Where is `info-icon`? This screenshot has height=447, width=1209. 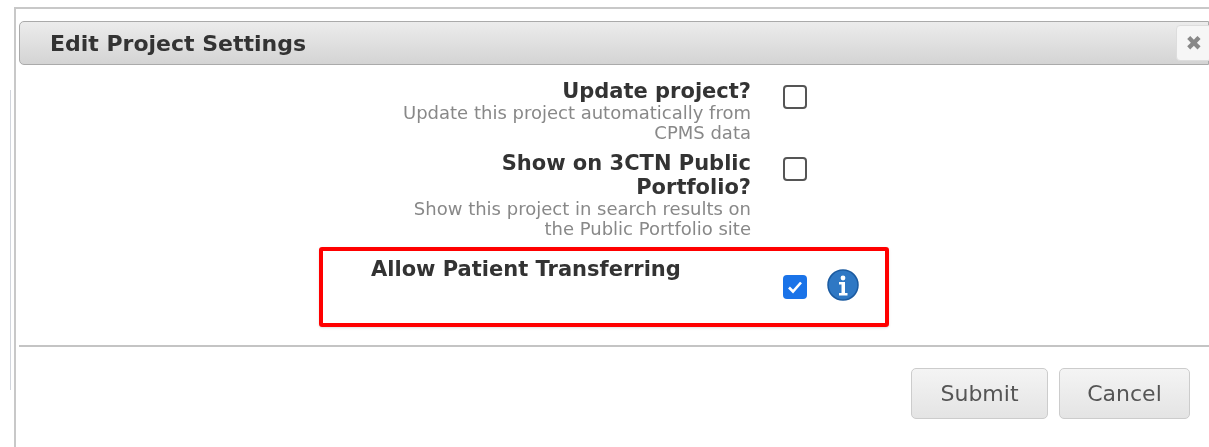
info-icon is located at coordinates (843, 285).